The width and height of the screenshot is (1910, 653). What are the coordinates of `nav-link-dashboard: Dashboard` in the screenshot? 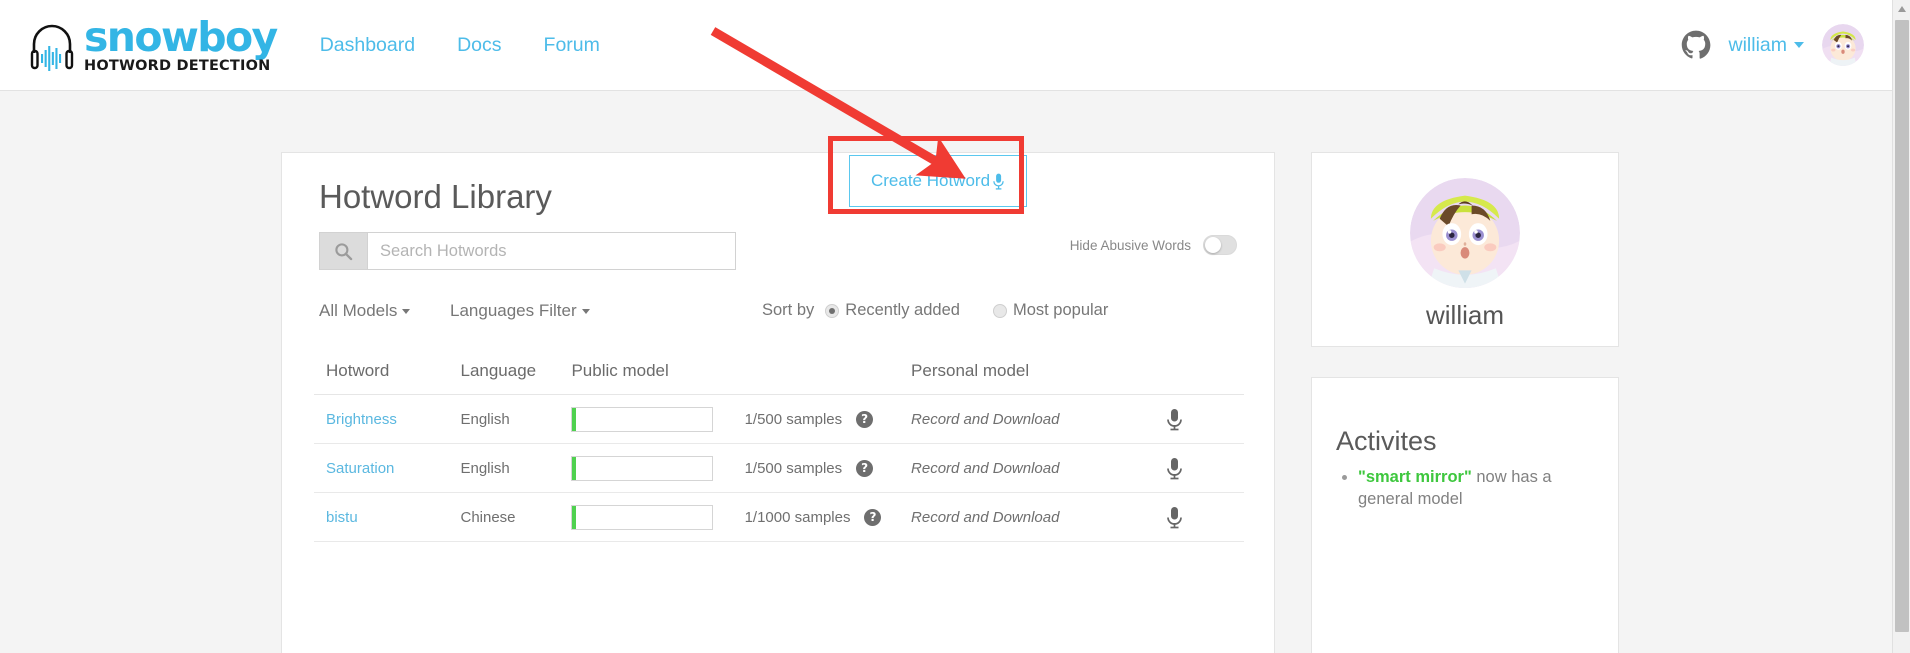 It's located at (367, 45).